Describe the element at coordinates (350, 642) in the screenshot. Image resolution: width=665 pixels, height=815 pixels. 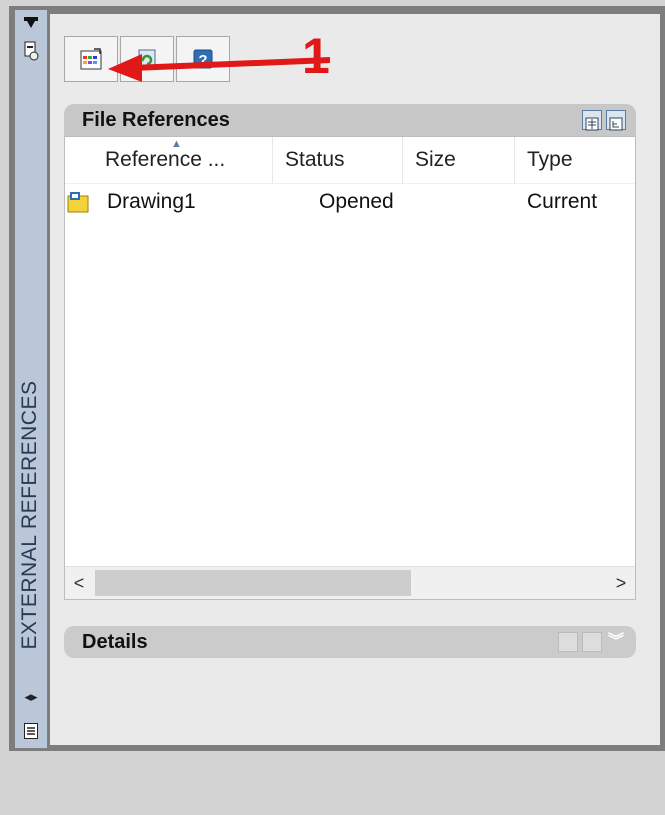
I see `details-header: Details ︾` at that location.